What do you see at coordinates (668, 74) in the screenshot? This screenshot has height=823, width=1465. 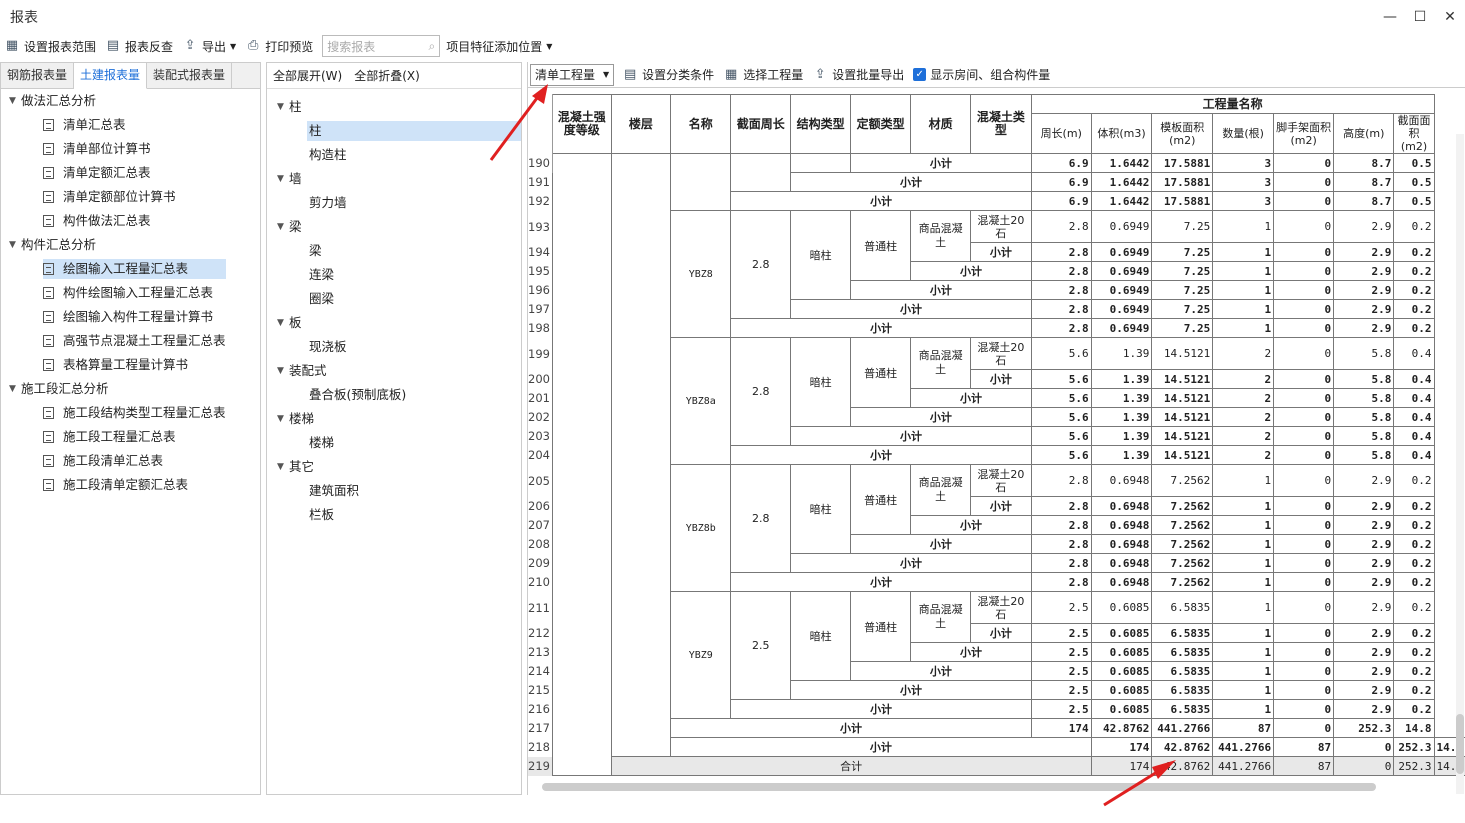 I see `classify-button: ▤ 设置分类条件` at bounding box center [668, 74].